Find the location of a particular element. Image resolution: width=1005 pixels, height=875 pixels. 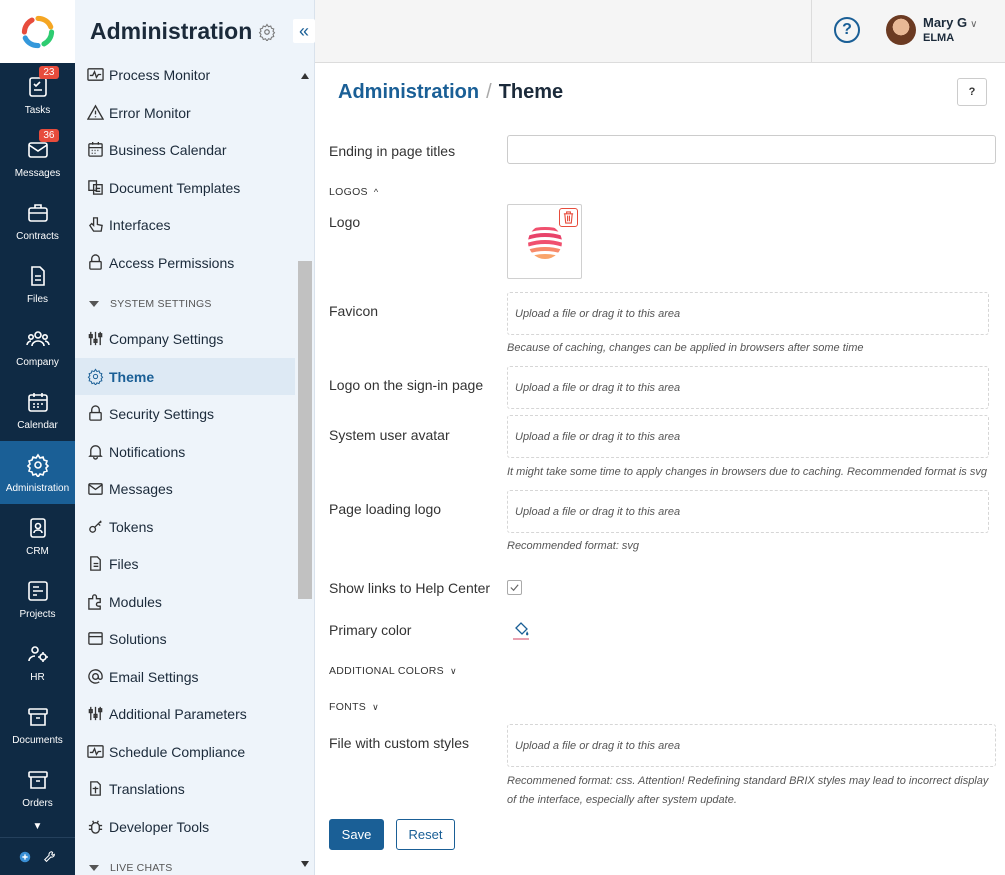

rail-item-company: Company is located at coordinates (37, 346).